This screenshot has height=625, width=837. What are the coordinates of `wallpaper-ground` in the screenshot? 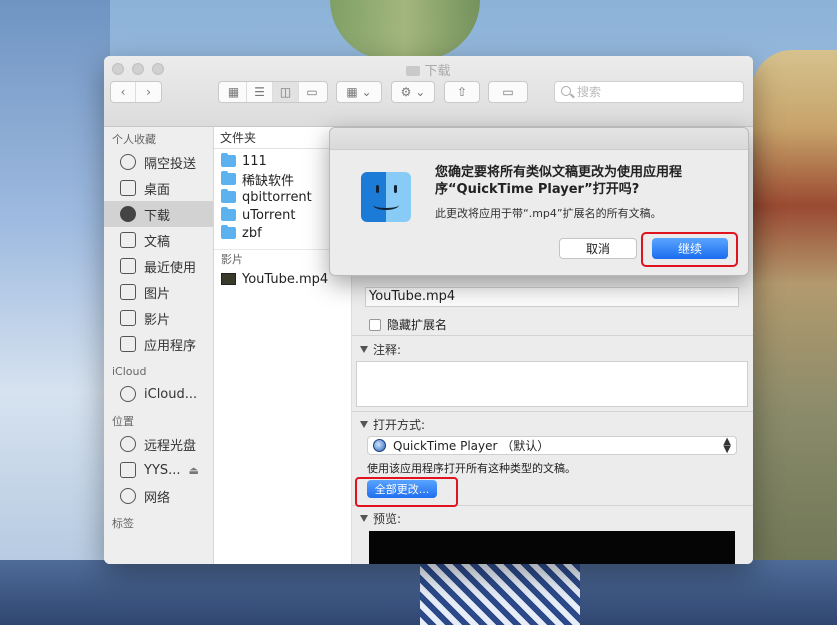 It's located at (418, 592).